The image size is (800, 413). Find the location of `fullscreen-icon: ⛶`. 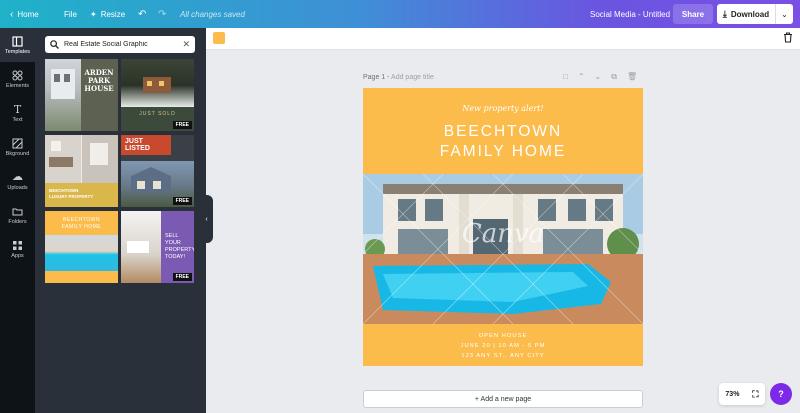

fullscreen-icon: ⛶ is located at coordinates (755, 394).